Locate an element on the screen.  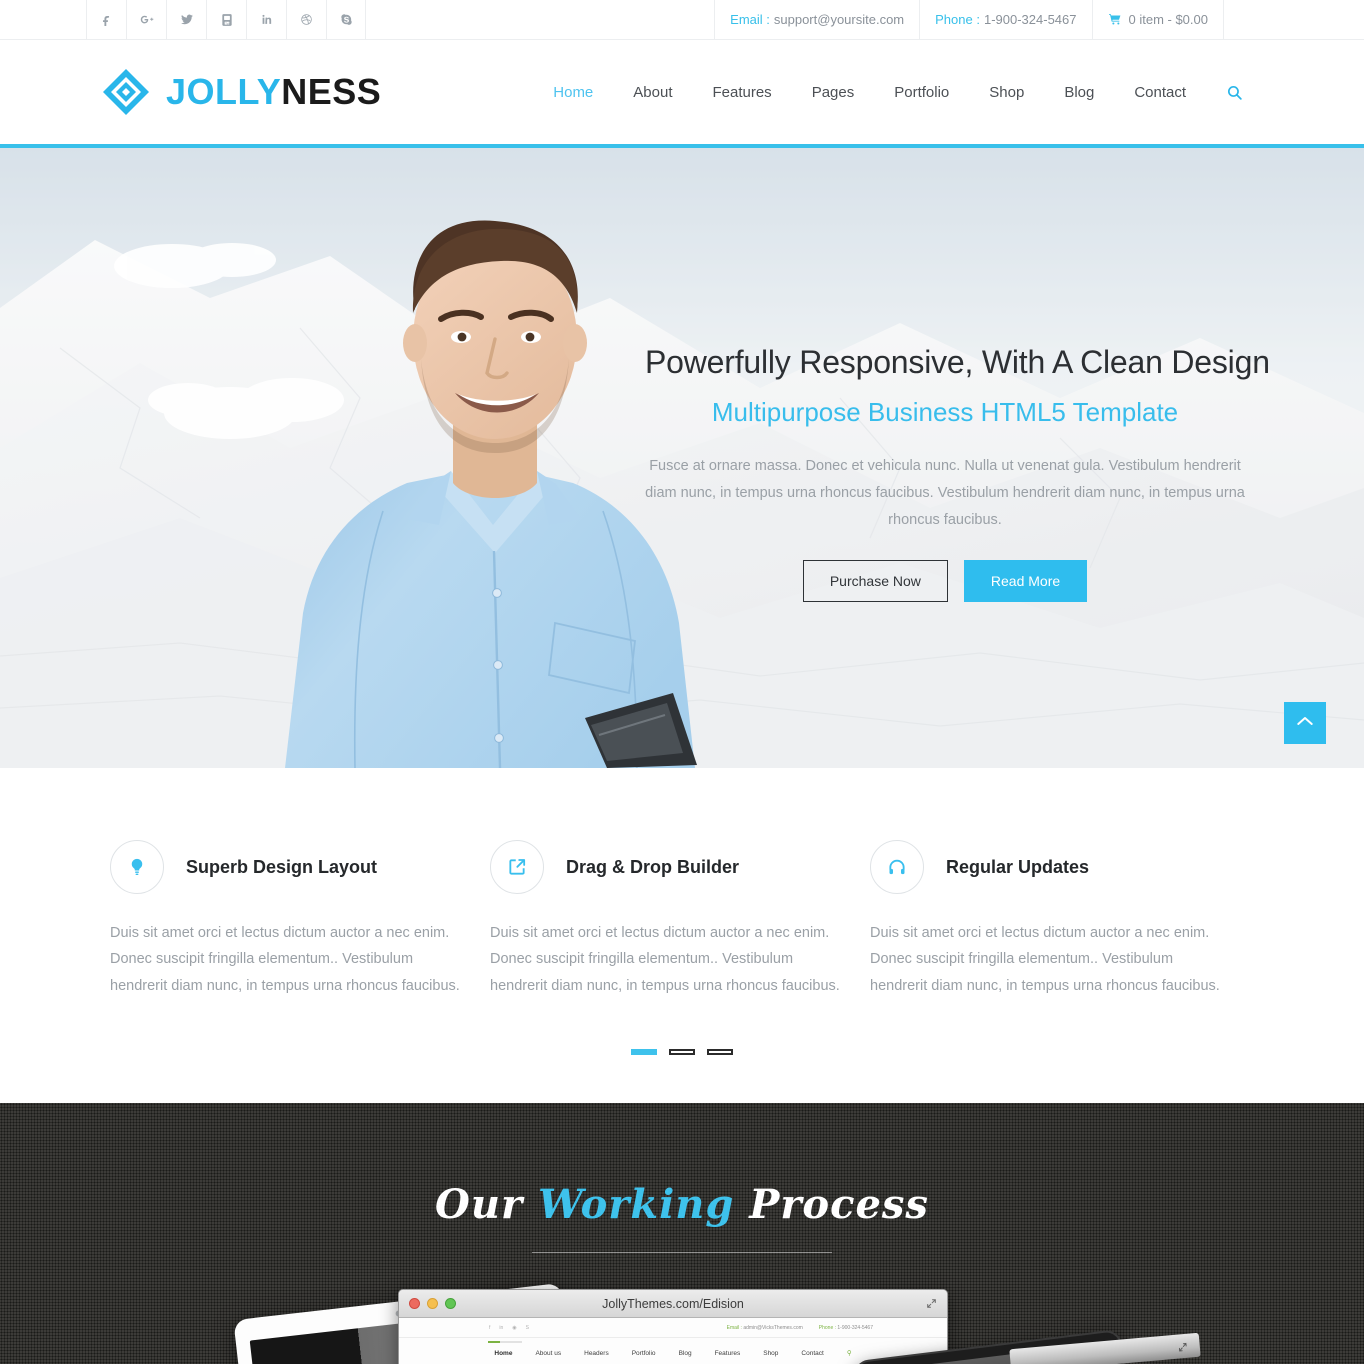
purchase-now-button: Purchase Now is located at coordinates (875, 581).